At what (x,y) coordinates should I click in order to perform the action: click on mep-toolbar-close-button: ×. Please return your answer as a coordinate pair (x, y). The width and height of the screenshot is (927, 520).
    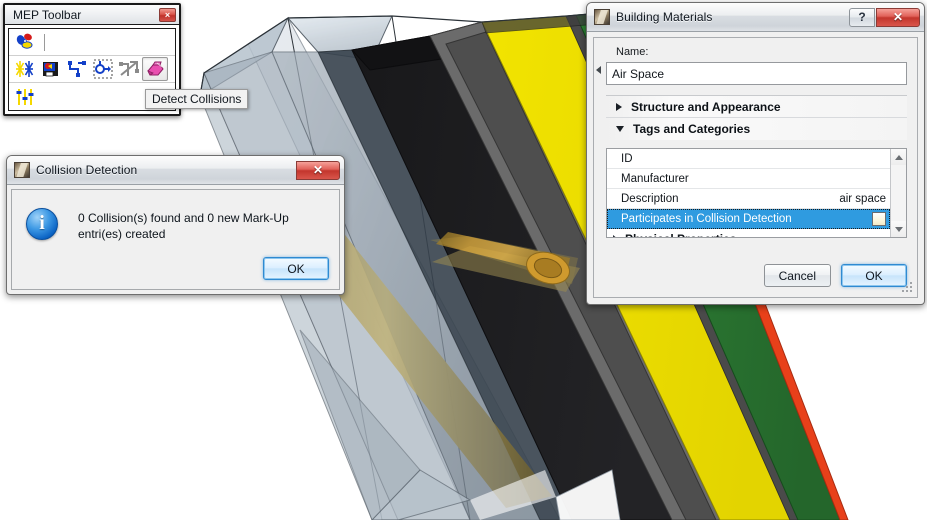
    Looking at the image, I should click on (167, 14).